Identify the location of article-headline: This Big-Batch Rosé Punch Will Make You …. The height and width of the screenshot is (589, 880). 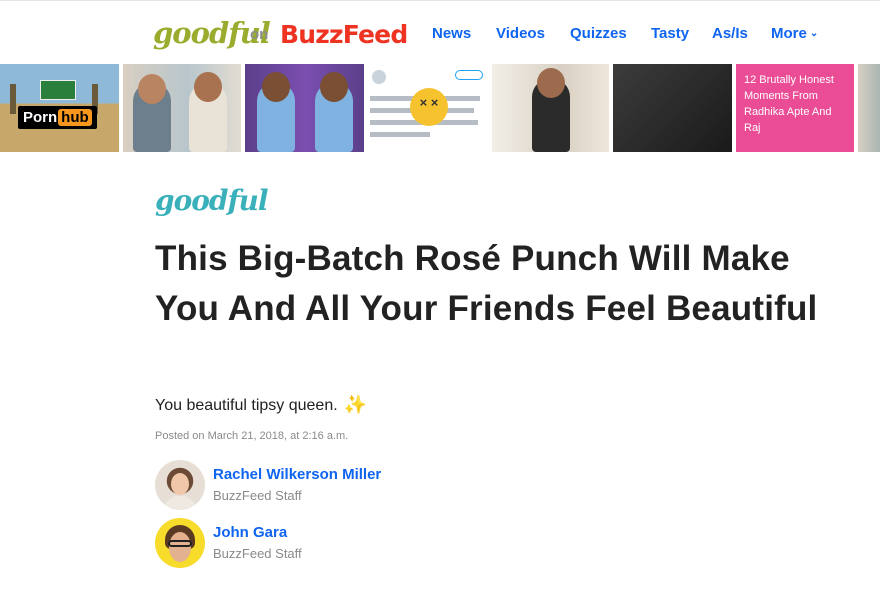
(486, 283).